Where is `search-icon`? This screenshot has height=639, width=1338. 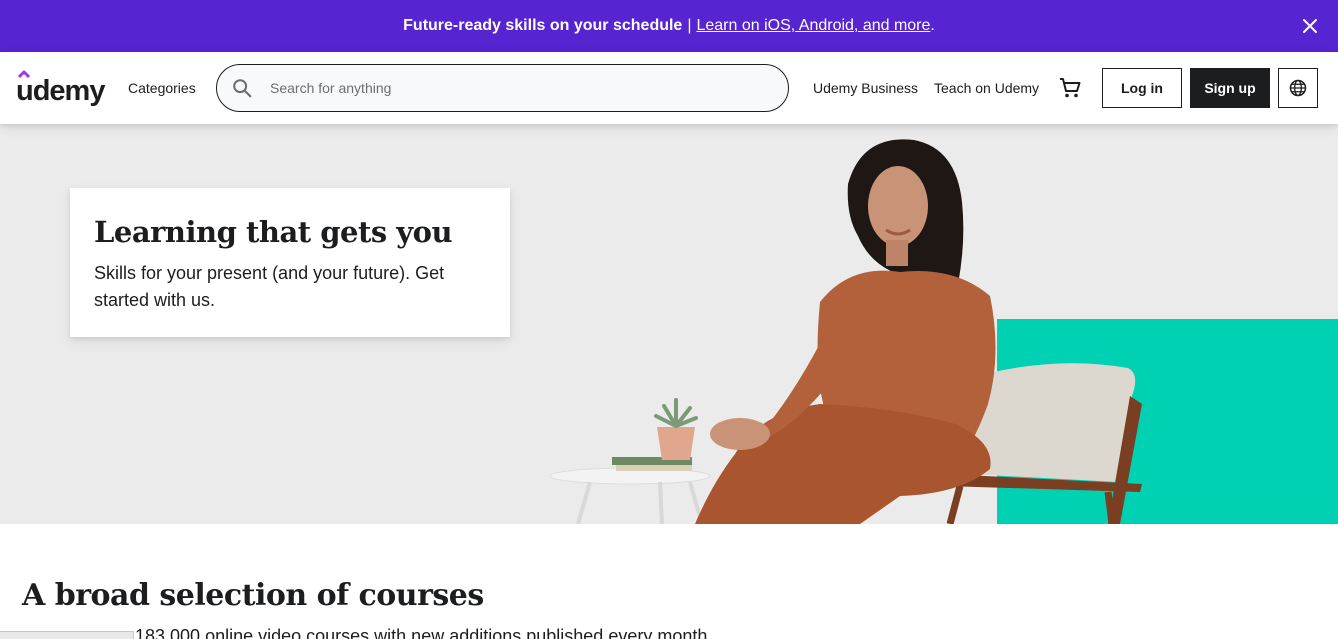
search-icon is located at coordinates (242, 88).